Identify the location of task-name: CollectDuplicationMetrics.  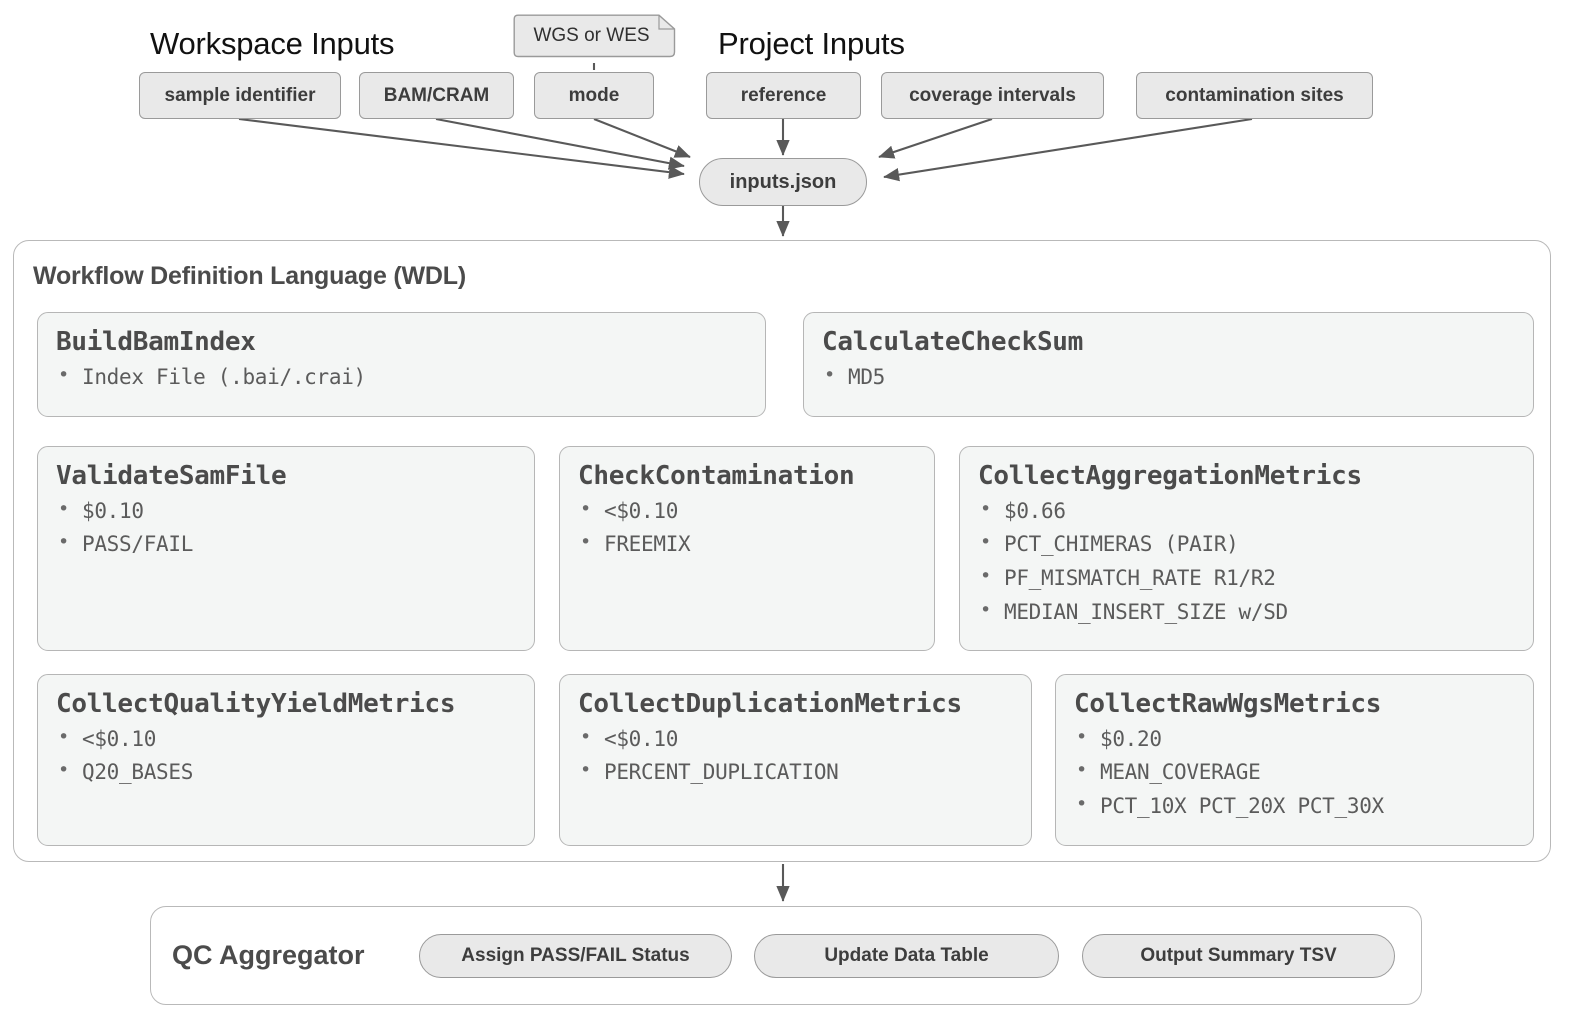
(770, 704).